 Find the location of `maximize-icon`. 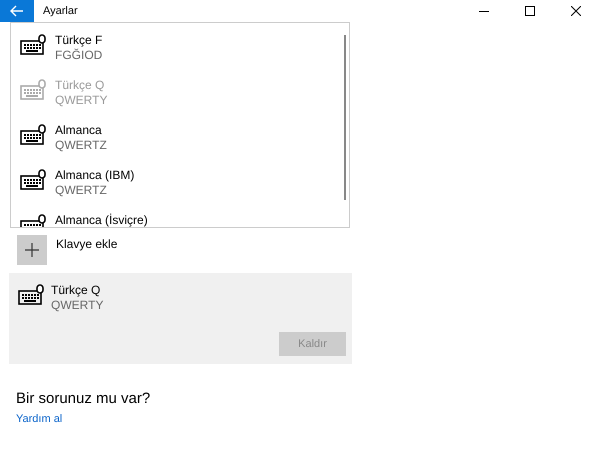

maximize-icon is located at coordinates (530, 11).